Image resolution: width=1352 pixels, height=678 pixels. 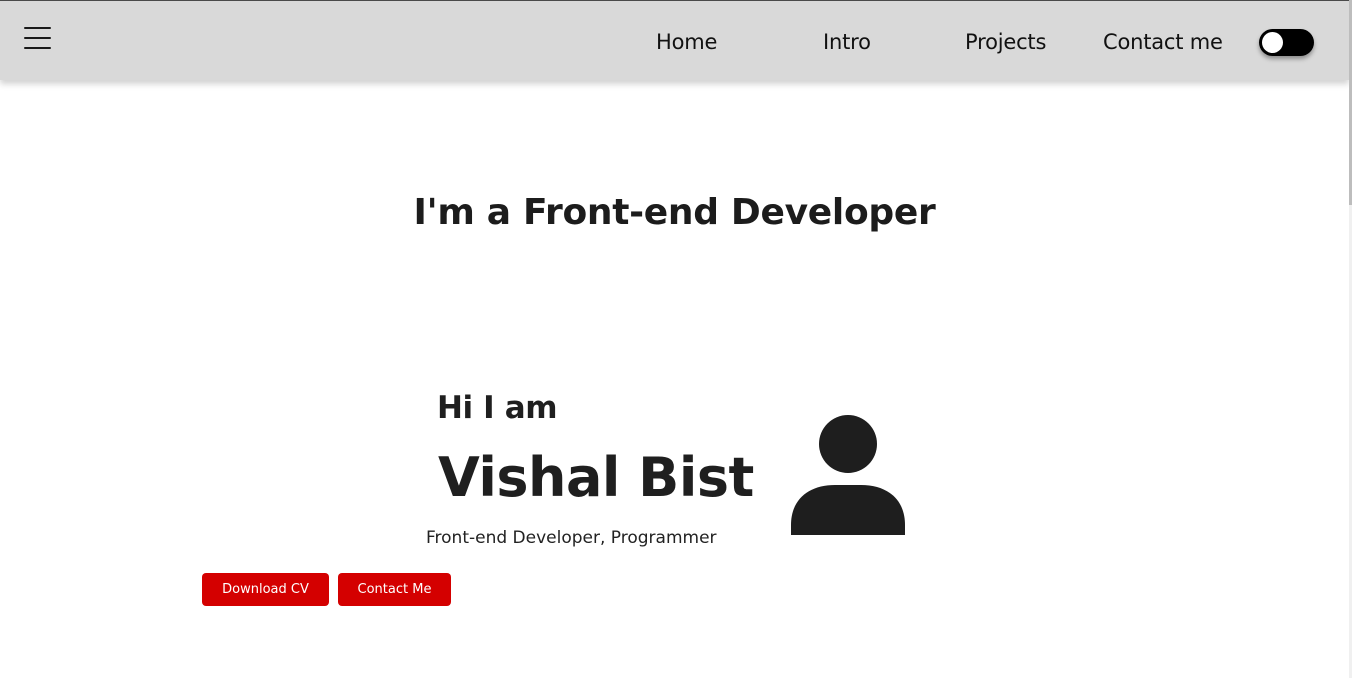 I want to click on hero-greeting: Hi I am, so click(x=497, y=408).